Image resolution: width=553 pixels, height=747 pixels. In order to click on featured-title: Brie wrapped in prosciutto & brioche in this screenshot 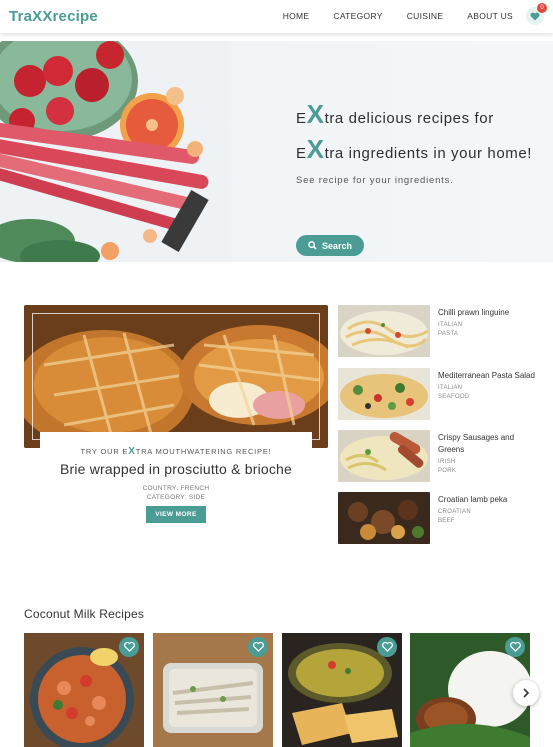, I will do `click(176, 469)`.